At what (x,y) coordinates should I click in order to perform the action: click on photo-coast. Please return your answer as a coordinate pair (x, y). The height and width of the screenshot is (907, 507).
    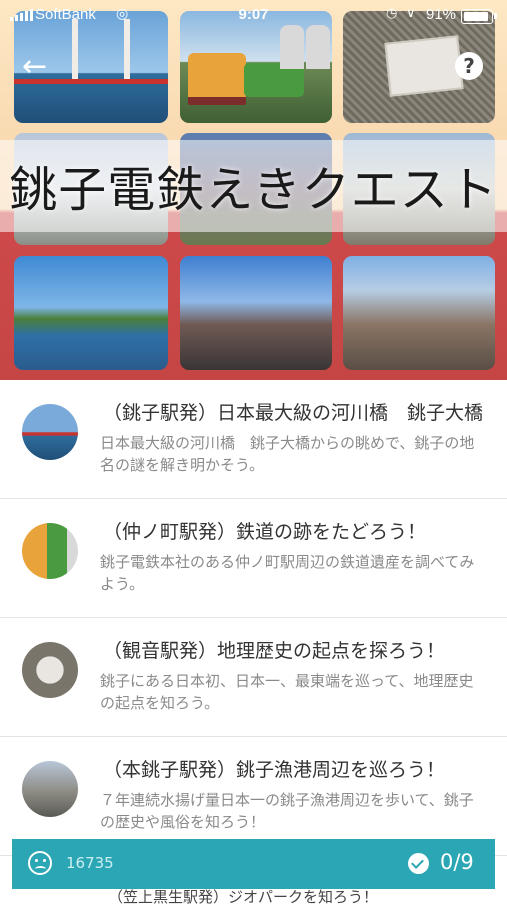
    Looking at the image, I should click on (91, 313).